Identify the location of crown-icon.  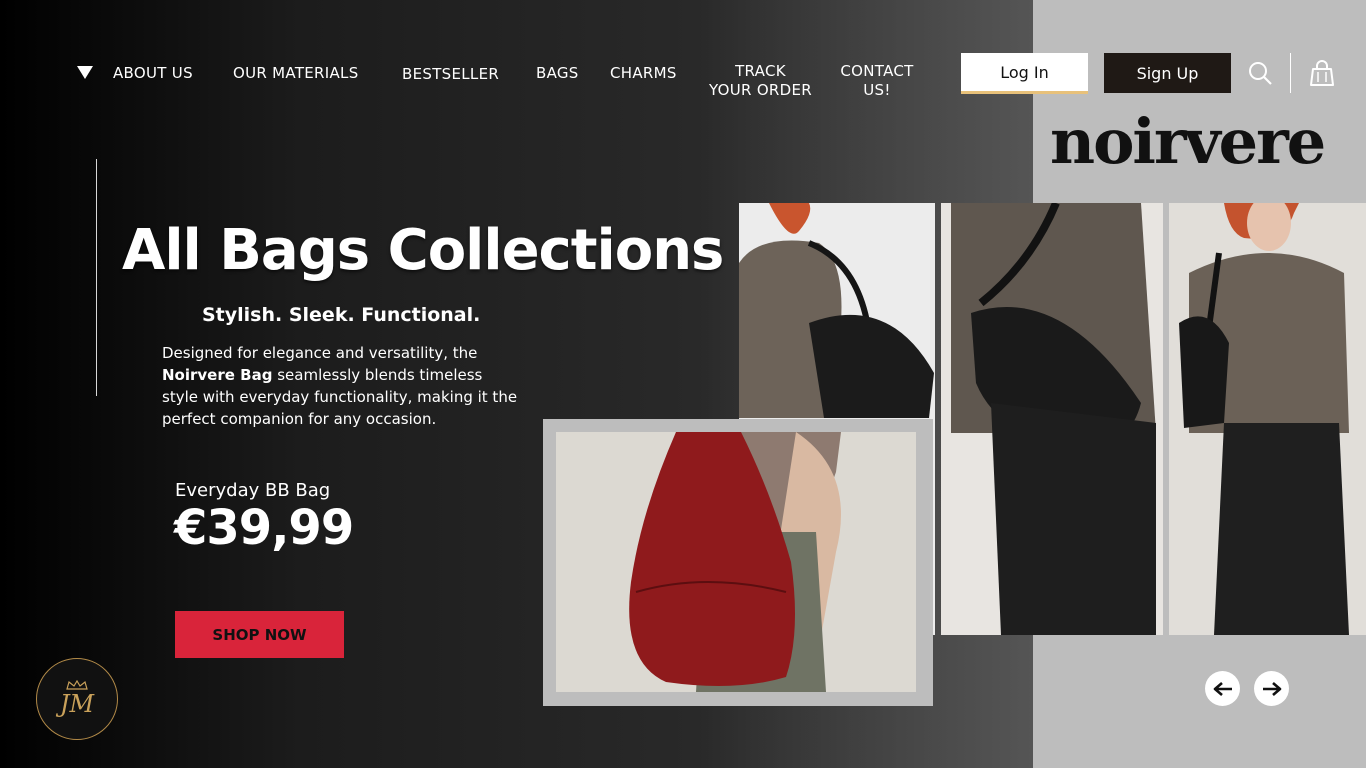
(77, 685).